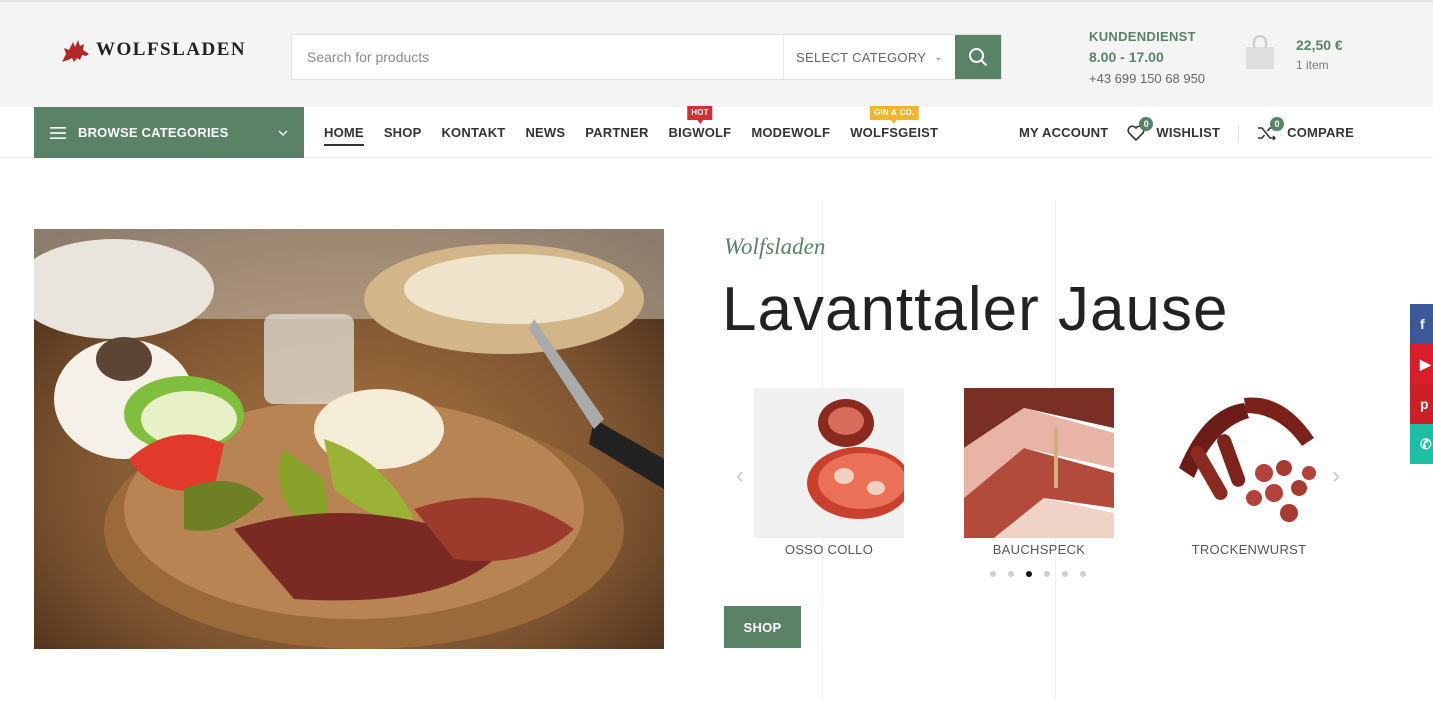 The height and width of the screenshot is (701, 1433). I want to click on nav-item-label: NEWS, so click(545, 132).